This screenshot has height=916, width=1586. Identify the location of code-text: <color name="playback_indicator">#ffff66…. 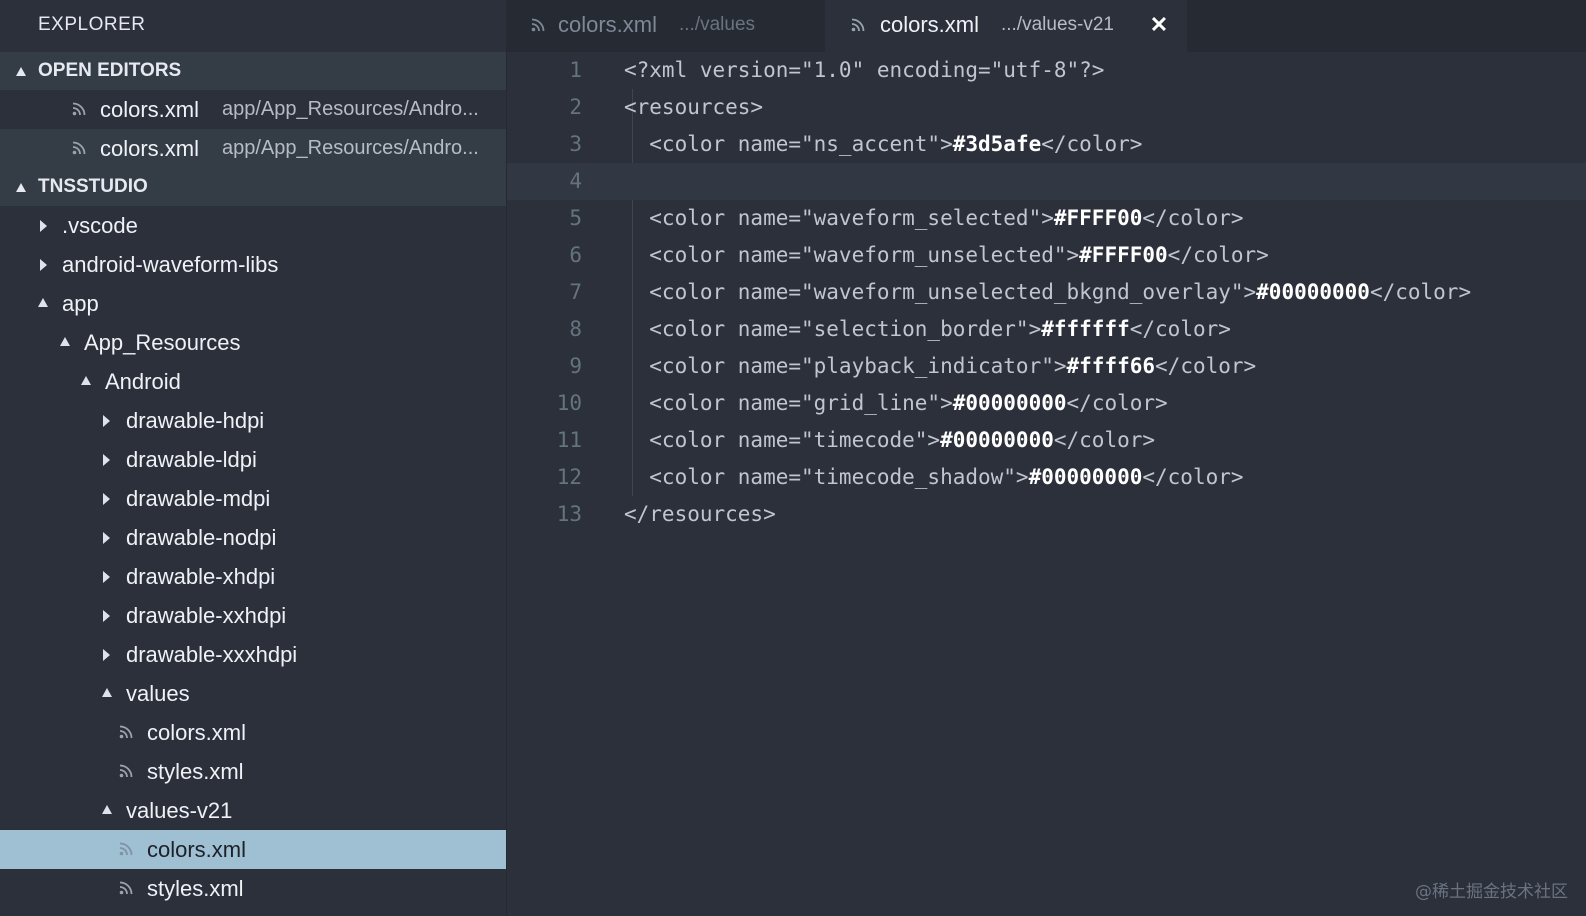
(940, 366).